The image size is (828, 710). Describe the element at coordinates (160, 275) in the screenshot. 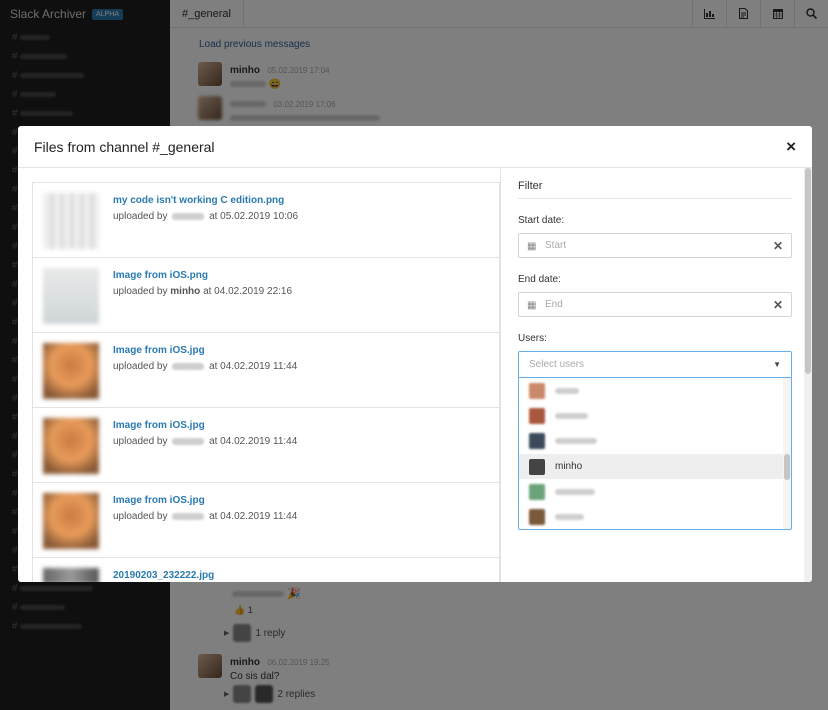

I see `file-name-link: Image from iOS.png` at that location.